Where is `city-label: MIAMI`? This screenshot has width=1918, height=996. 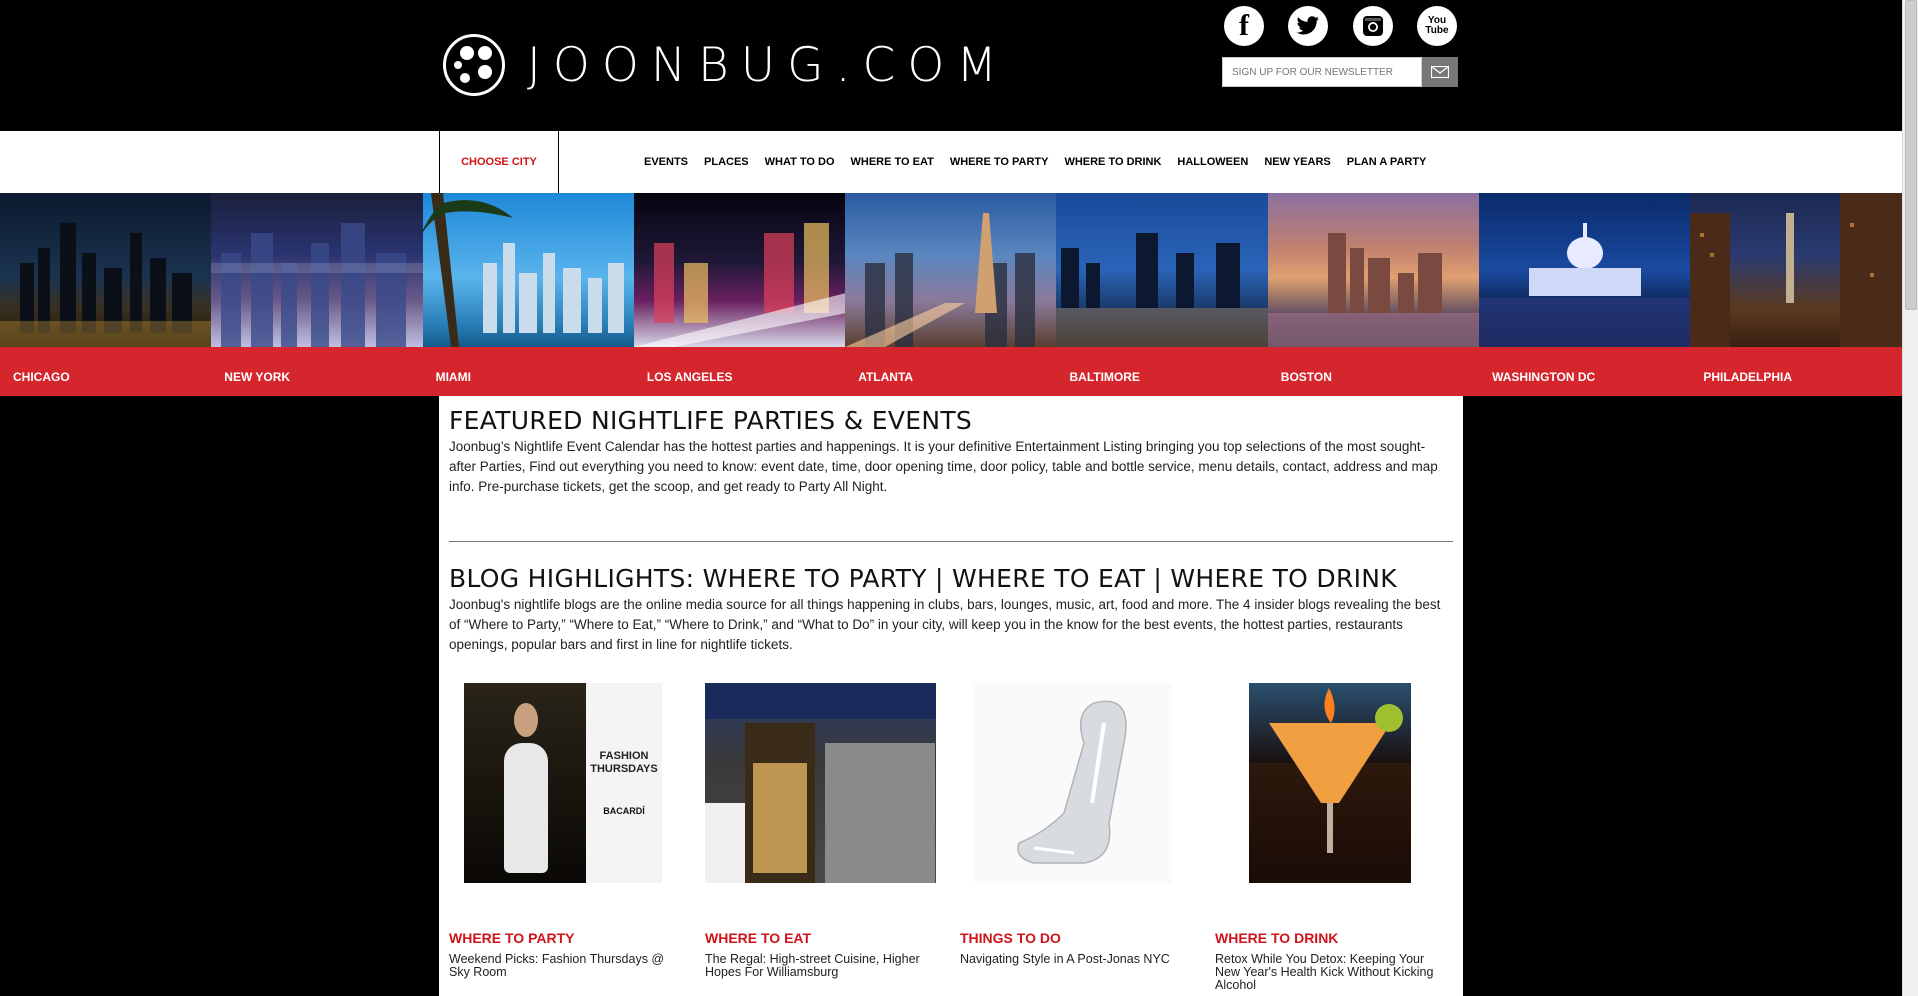
city-label: MIAMI is located at coordinates (453, 377).